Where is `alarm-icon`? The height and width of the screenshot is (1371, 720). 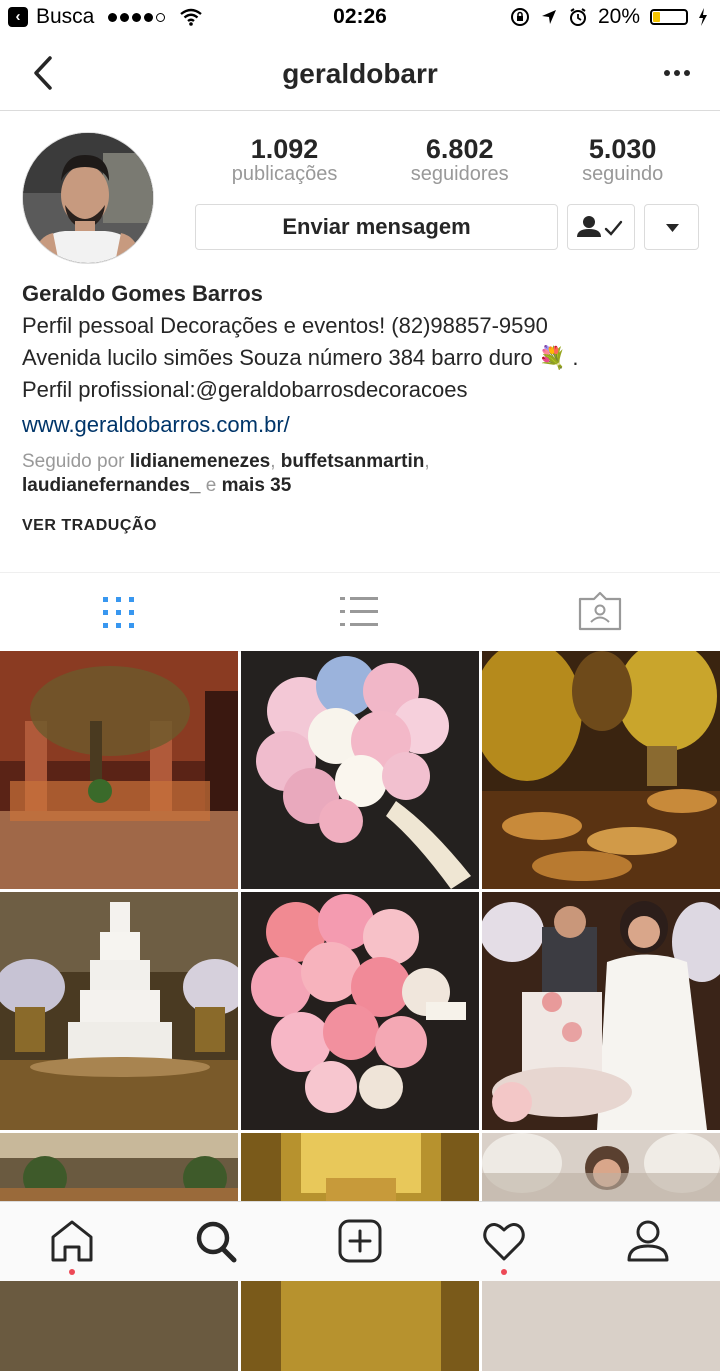 alarm-icon is located at coordinates (577, 17).